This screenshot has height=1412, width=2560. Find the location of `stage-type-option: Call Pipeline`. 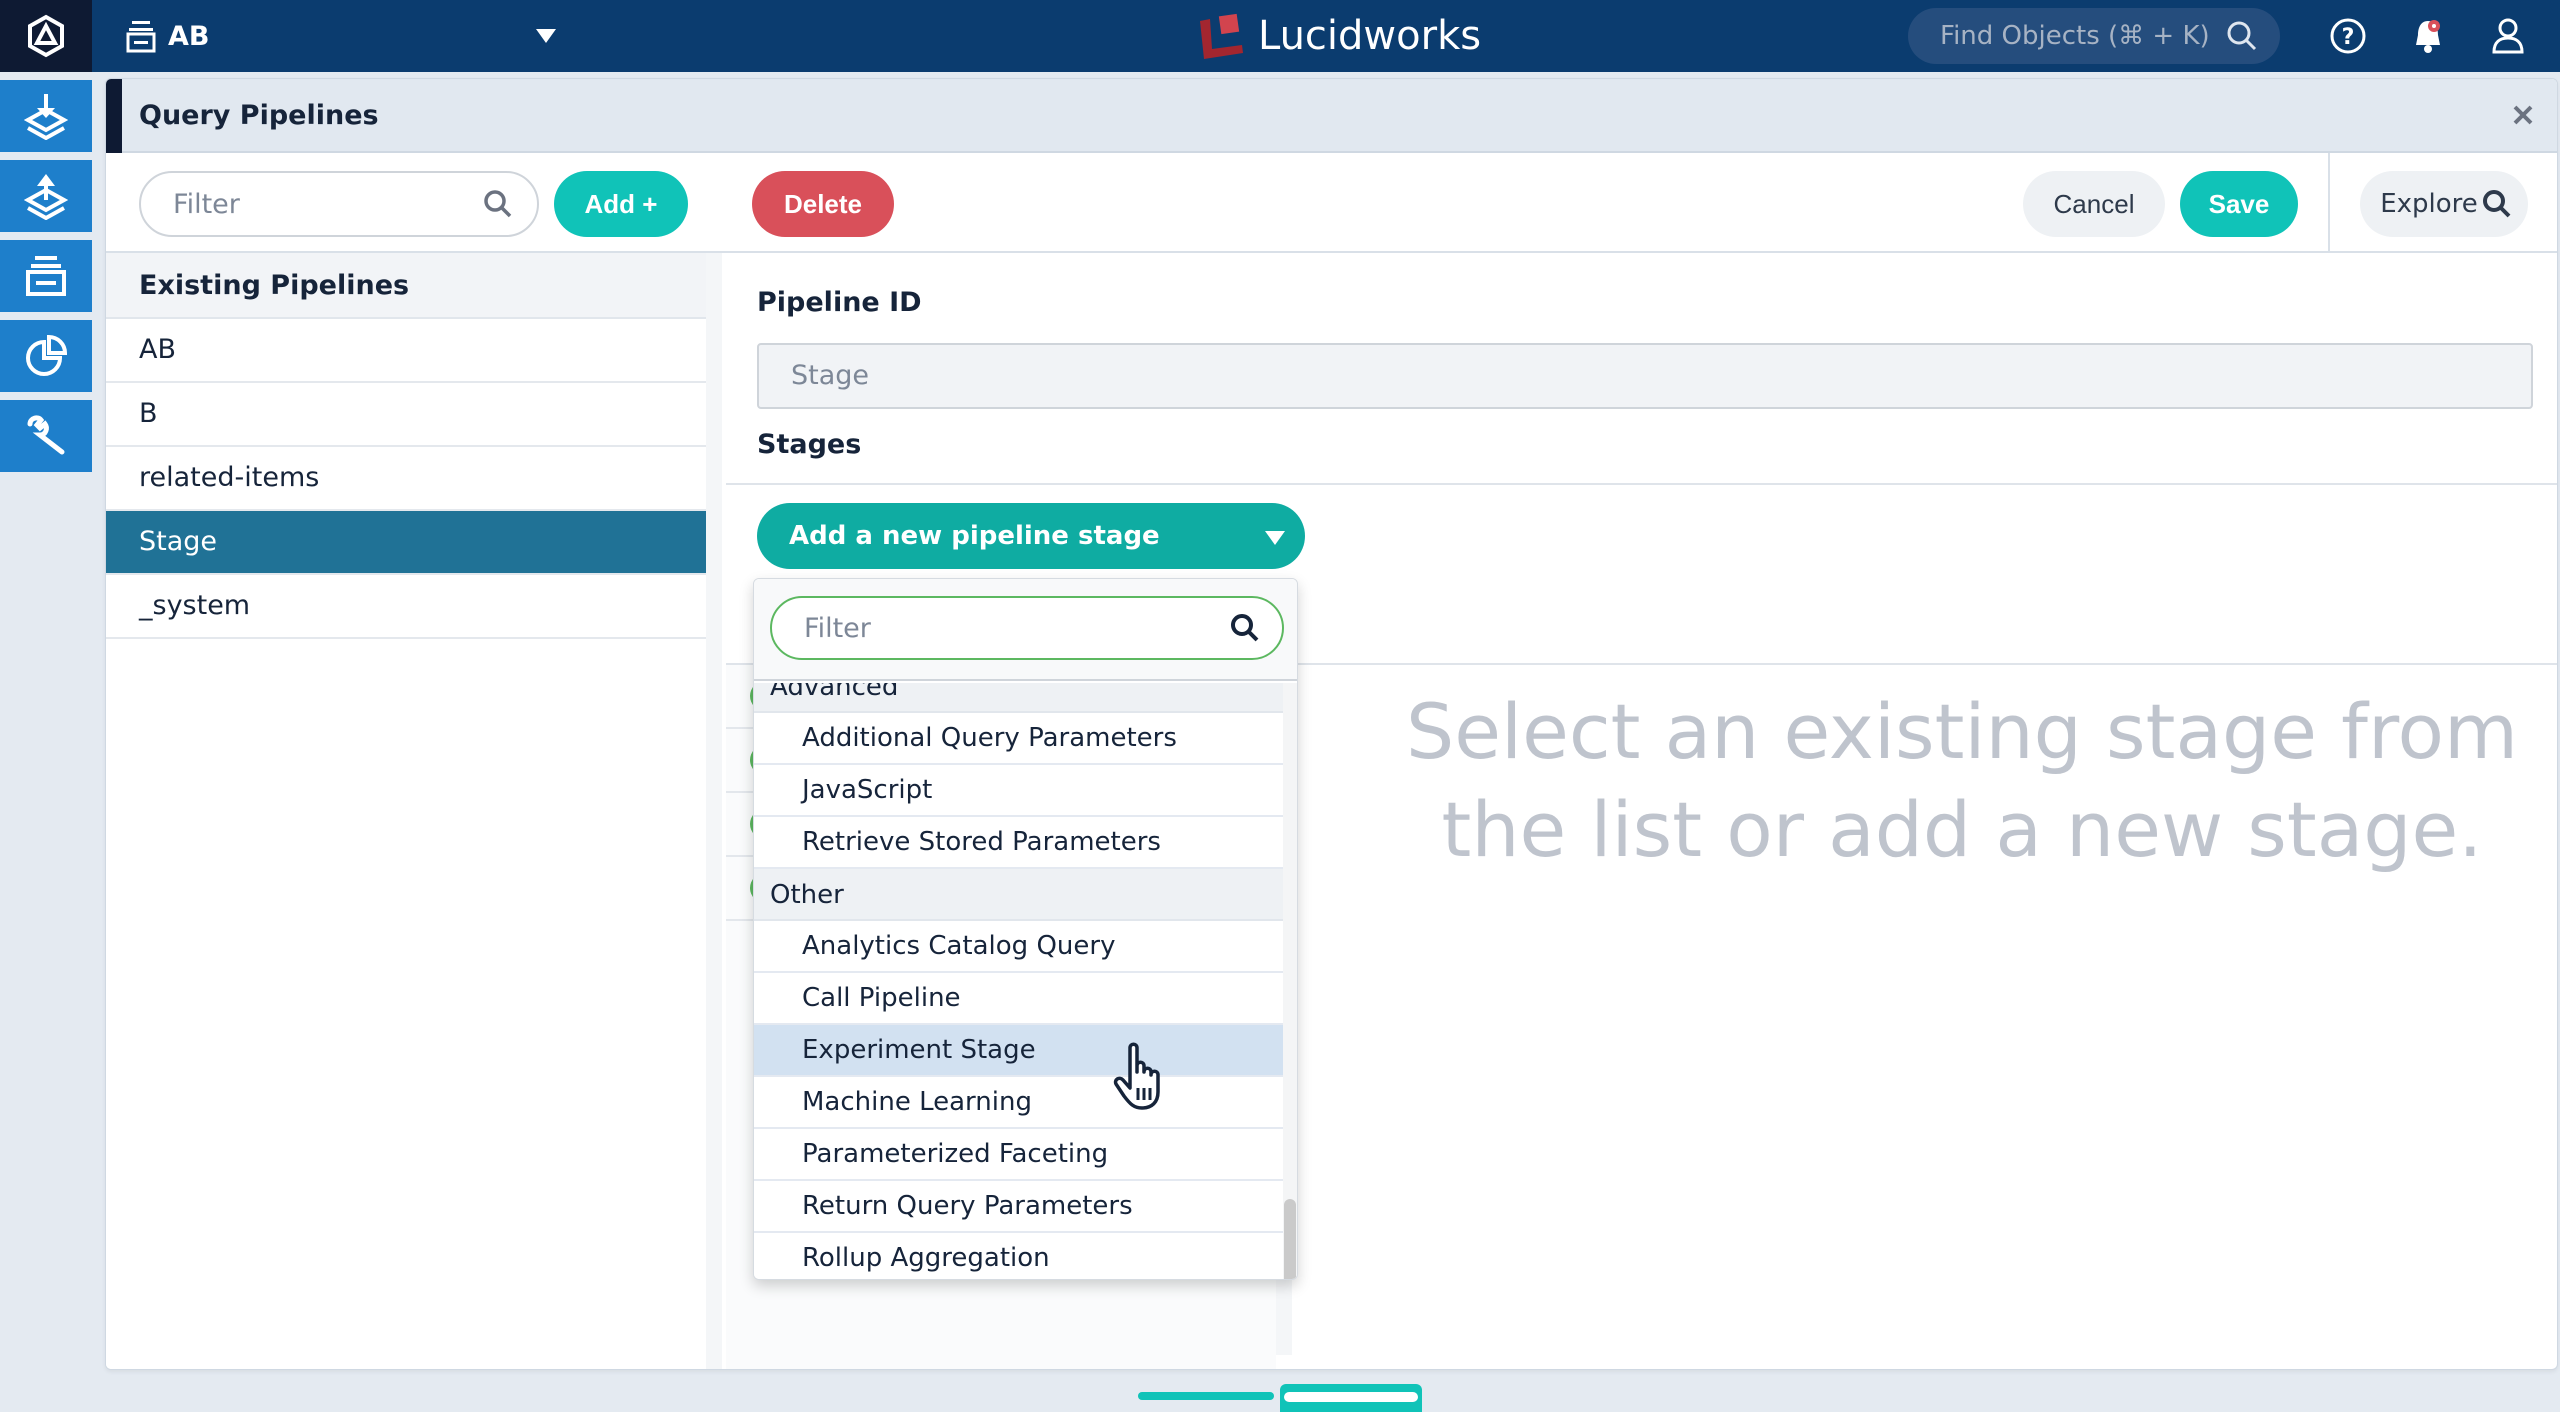

stage-type-option: Call Pipeline is located at coordinates (1019, 999).